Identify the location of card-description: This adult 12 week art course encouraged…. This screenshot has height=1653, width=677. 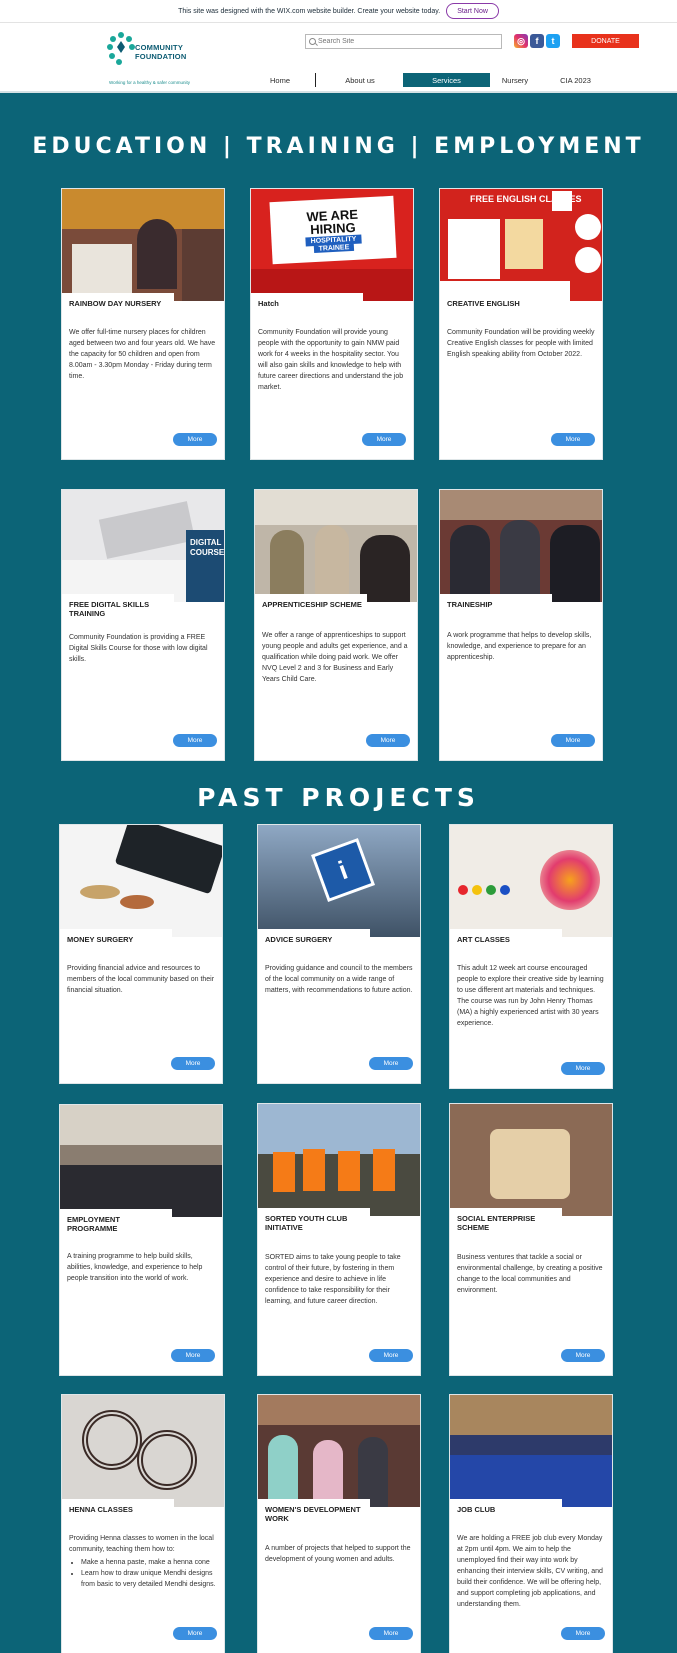
(530, 996).